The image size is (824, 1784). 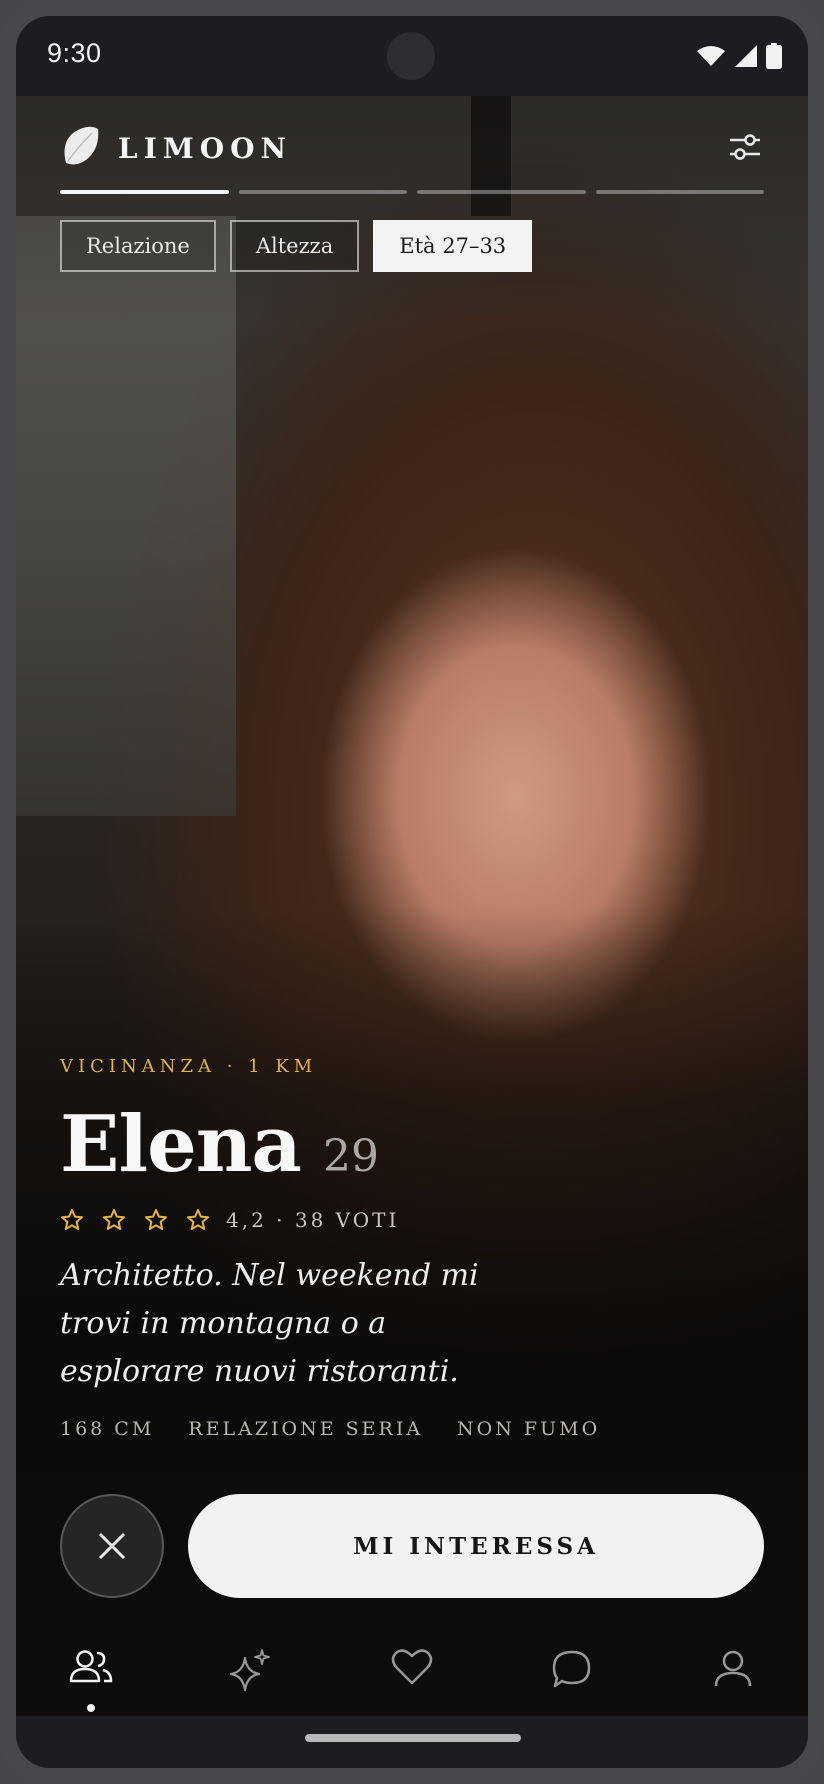 I want to click on nav-people, so click(x=91, y=1673).